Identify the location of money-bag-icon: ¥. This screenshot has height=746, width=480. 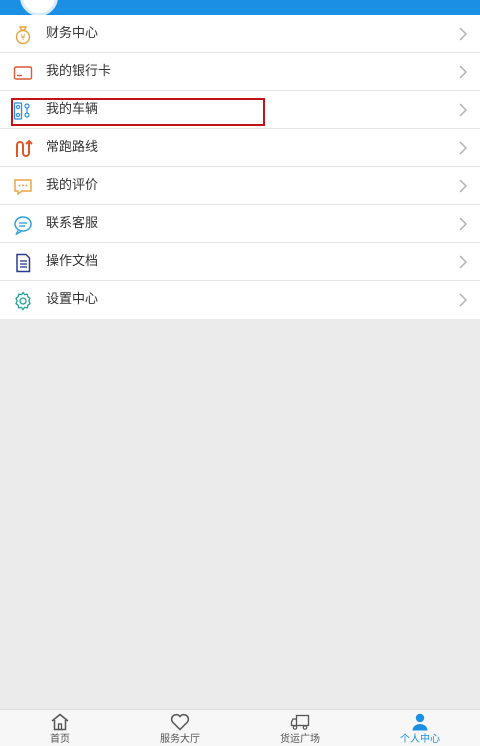
(23, 35).